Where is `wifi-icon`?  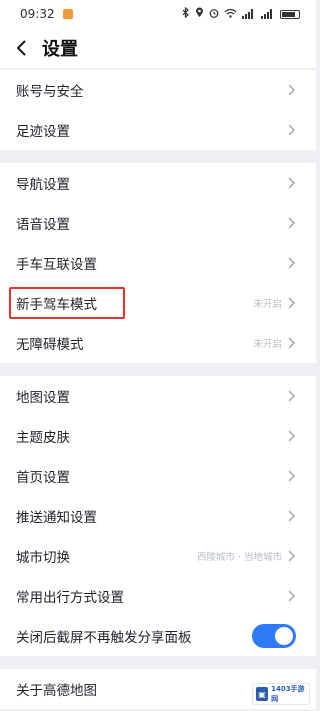
wifi-icon is located at coordinates (230, 14).